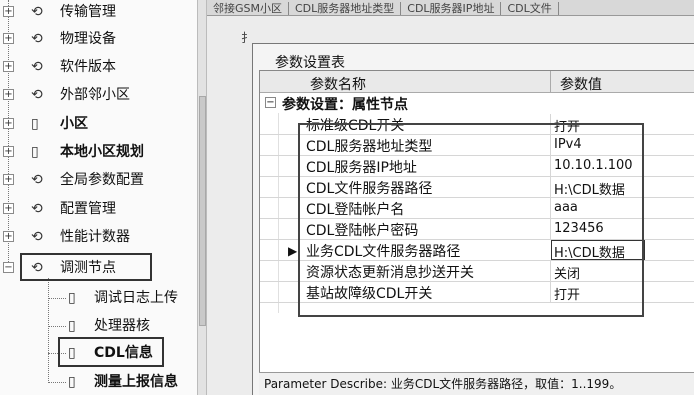 This screenshot has width=694, height=395. I want to click on category-label: 参数设置：属性节点, so click(345, 105).